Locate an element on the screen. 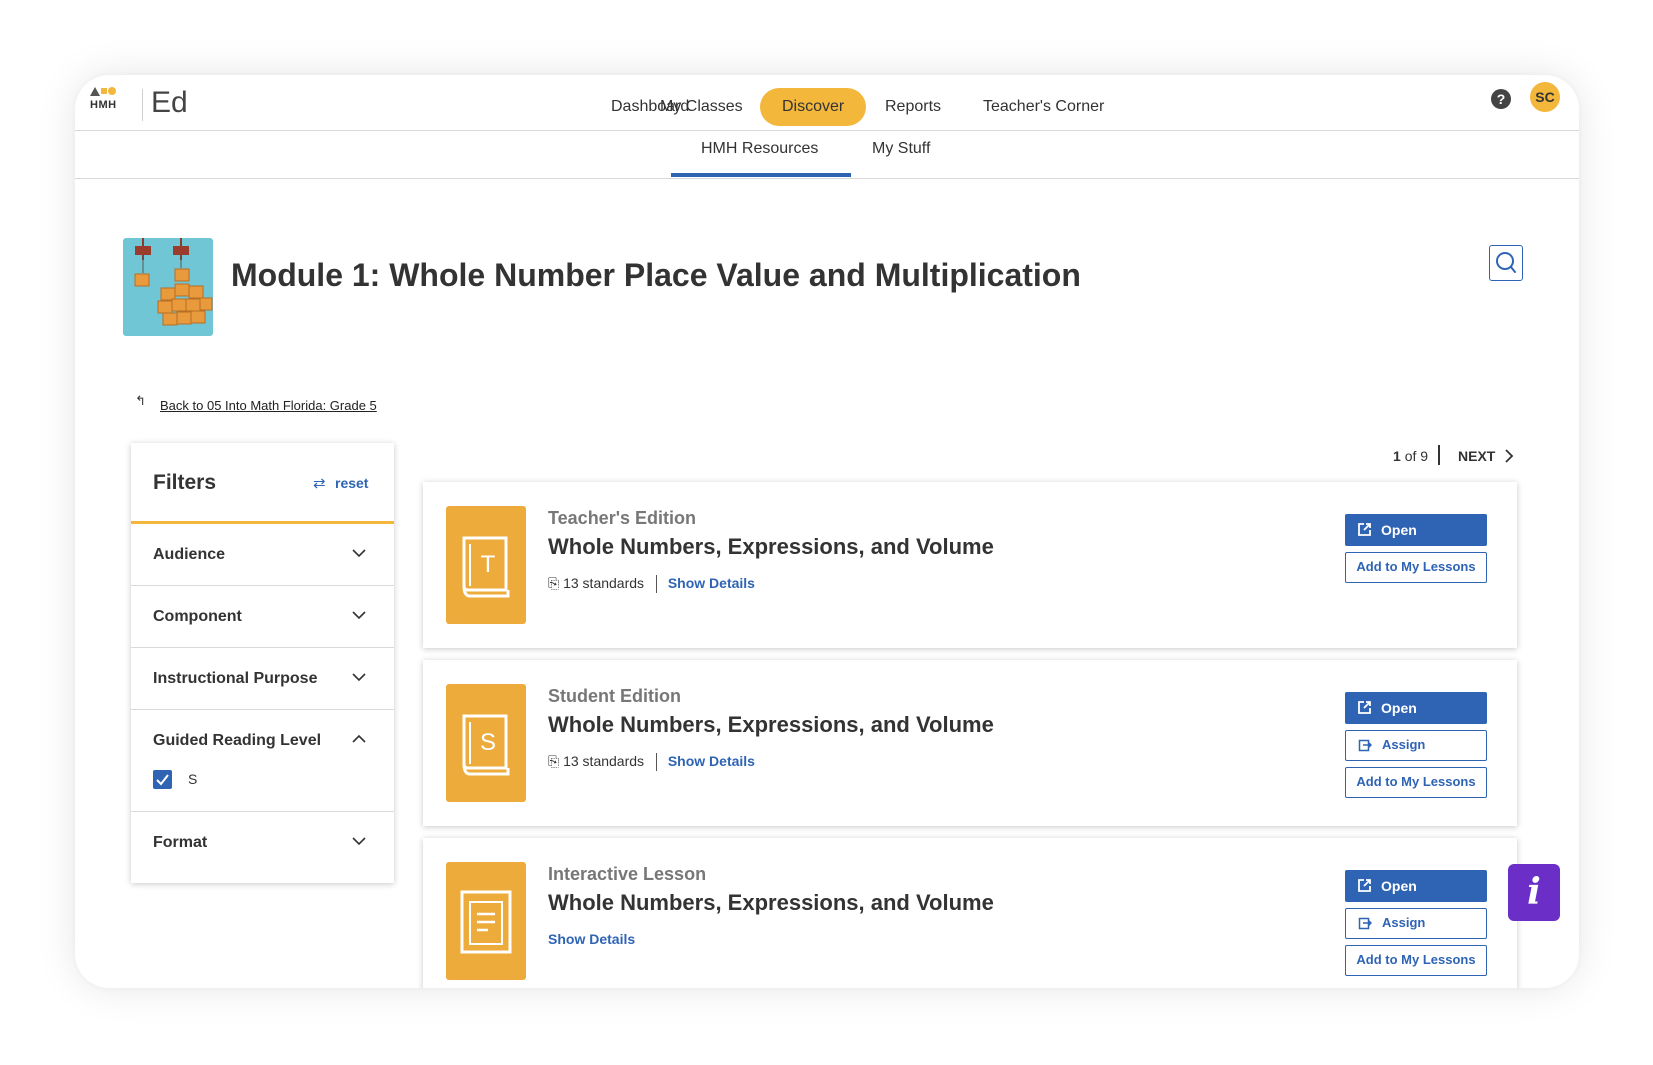 The height and width of the screenshot is (1065, 1653). card-icon: S is located at coordinates (486, 743).